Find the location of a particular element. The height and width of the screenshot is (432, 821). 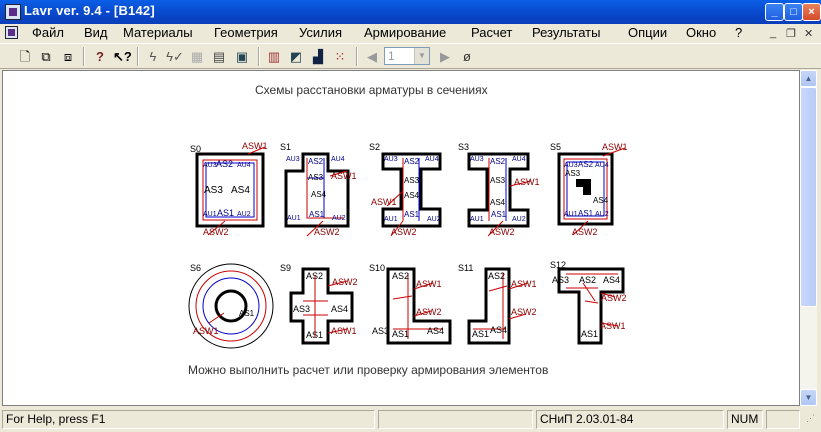

books-icon: ▥ is located at coordinates (274, 57).